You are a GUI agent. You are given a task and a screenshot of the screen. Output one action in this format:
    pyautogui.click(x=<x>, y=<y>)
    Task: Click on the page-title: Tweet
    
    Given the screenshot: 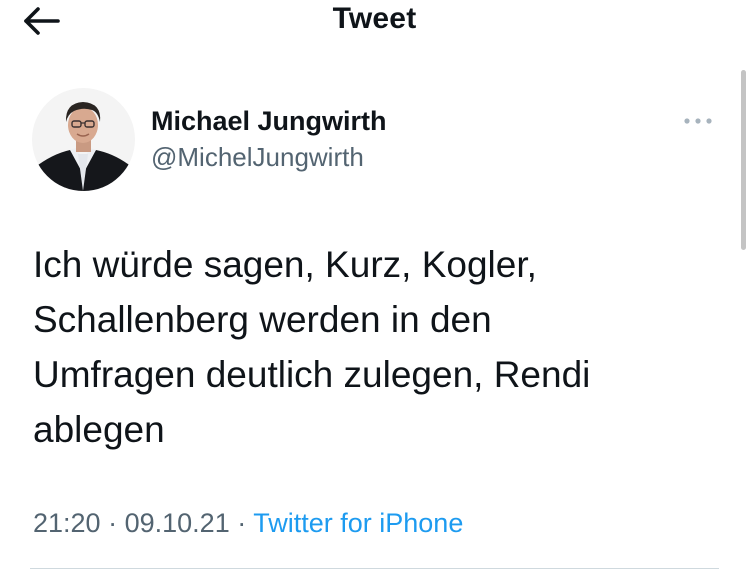 What is the action you would take?
    pyautogui.click(x=374, y=18)
    